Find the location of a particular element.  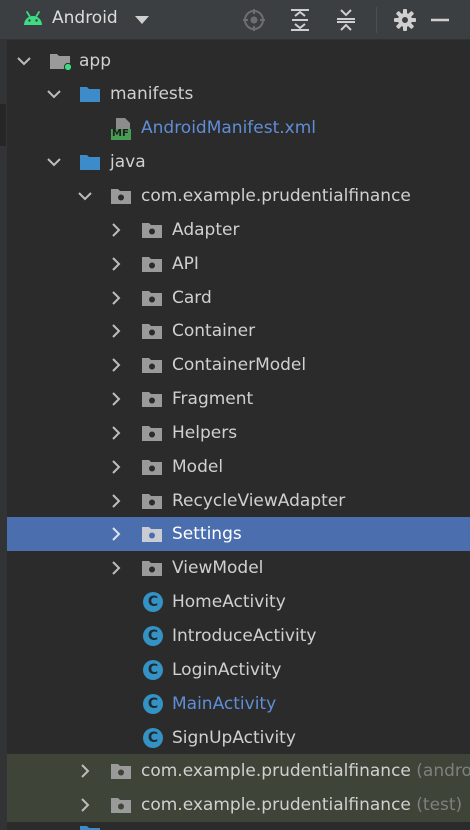

tree-node-introduce-activity: C IntroduceActivity is located at coordinates (238, 636).